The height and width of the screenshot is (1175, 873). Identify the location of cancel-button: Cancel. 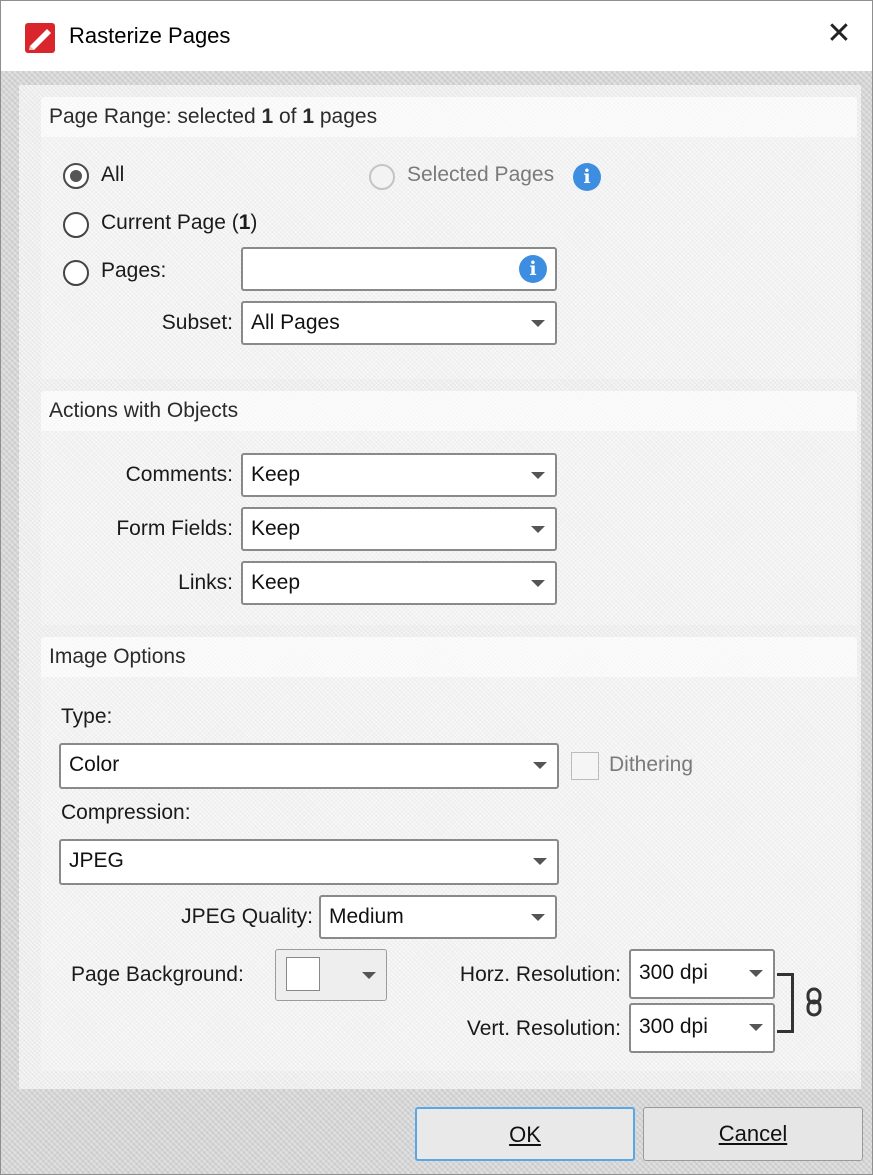
(753, 1134).